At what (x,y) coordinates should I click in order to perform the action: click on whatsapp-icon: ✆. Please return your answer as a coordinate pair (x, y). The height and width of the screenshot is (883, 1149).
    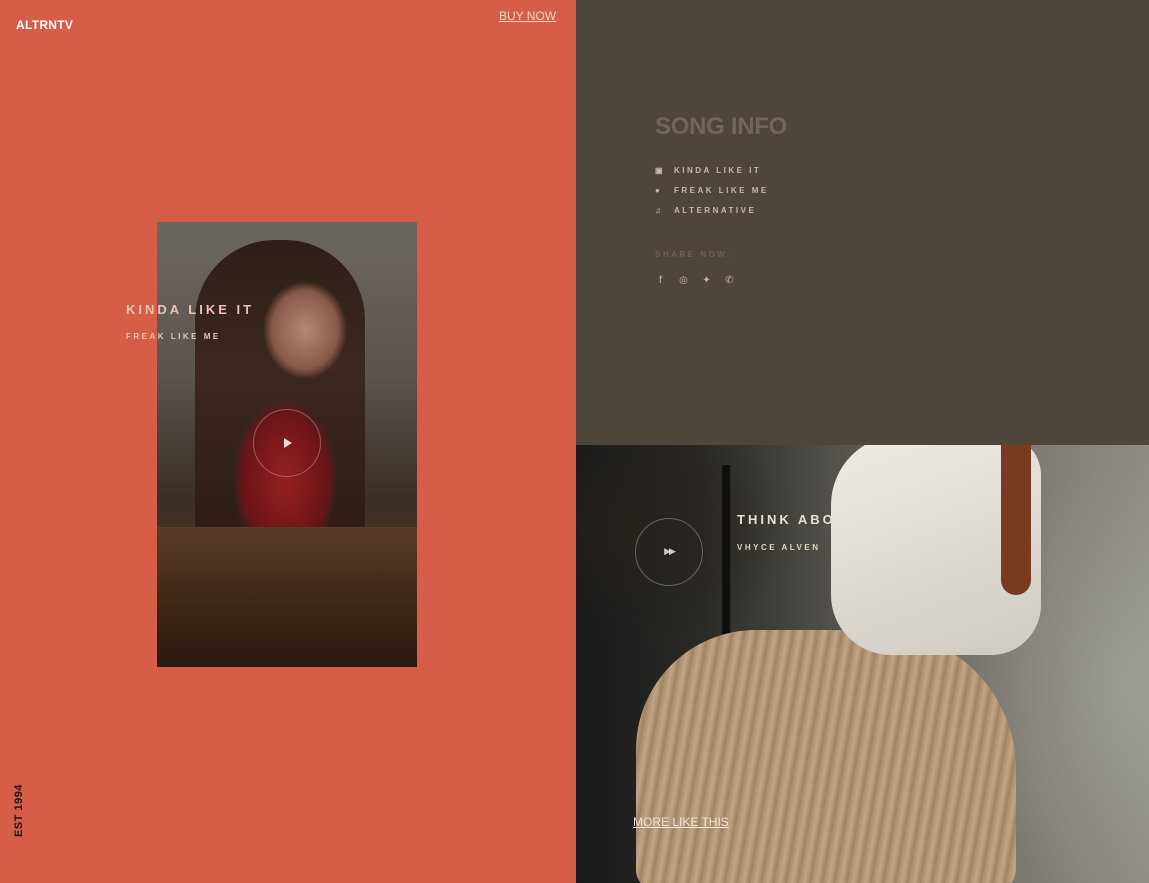
    Looking at the image, I should click on (729, 280).